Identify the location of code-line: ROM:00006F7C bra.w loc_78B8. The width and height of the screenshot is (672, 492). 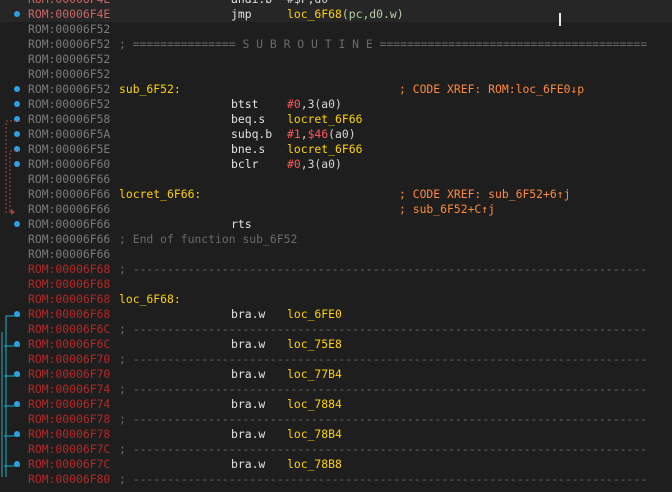
(336, 464).